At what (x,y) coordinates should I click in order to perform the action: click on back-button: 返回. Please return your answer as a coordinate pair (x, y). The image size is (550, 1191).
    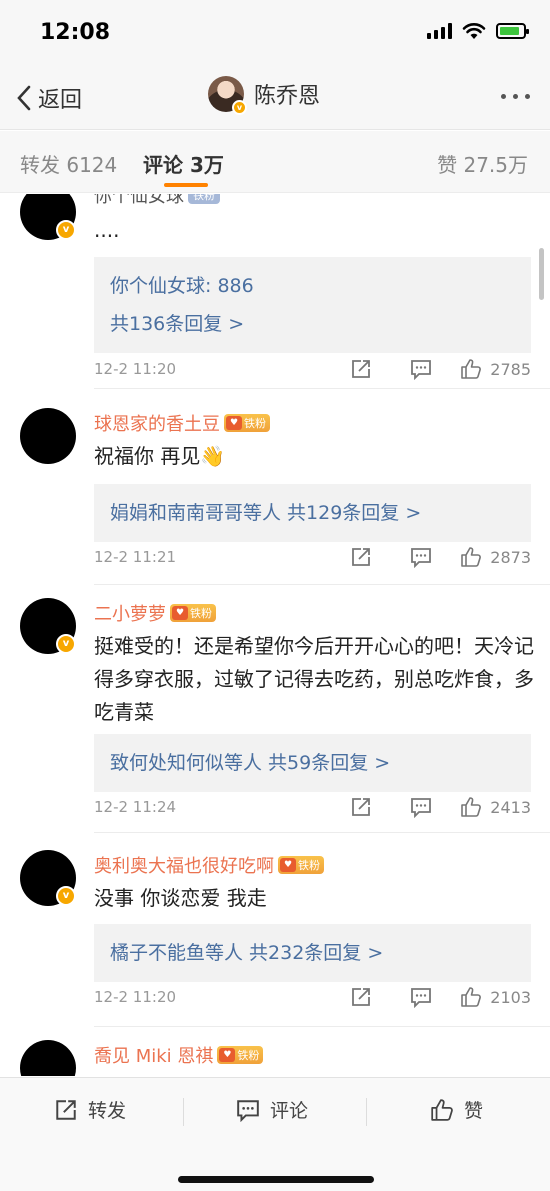
    Looking at the image, I should click on (49, 98).